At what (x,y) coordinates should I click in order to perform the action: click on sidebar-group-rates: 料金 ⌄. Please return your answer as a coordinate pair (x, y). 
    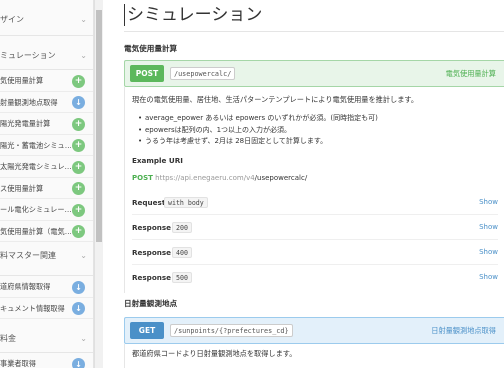
    Looking at the image, I should click on (46, 336).